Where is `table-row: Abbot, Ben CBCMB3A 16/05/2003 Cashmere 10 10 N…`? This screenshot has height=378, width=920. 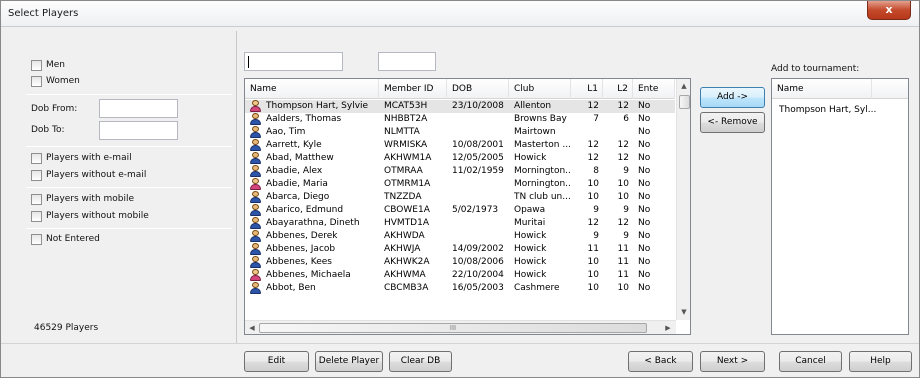 table-row: Abbot, Ben CBCMB3A 16/05/2003 Cashmere 10 10 N… is located at coordinates (460, 288).